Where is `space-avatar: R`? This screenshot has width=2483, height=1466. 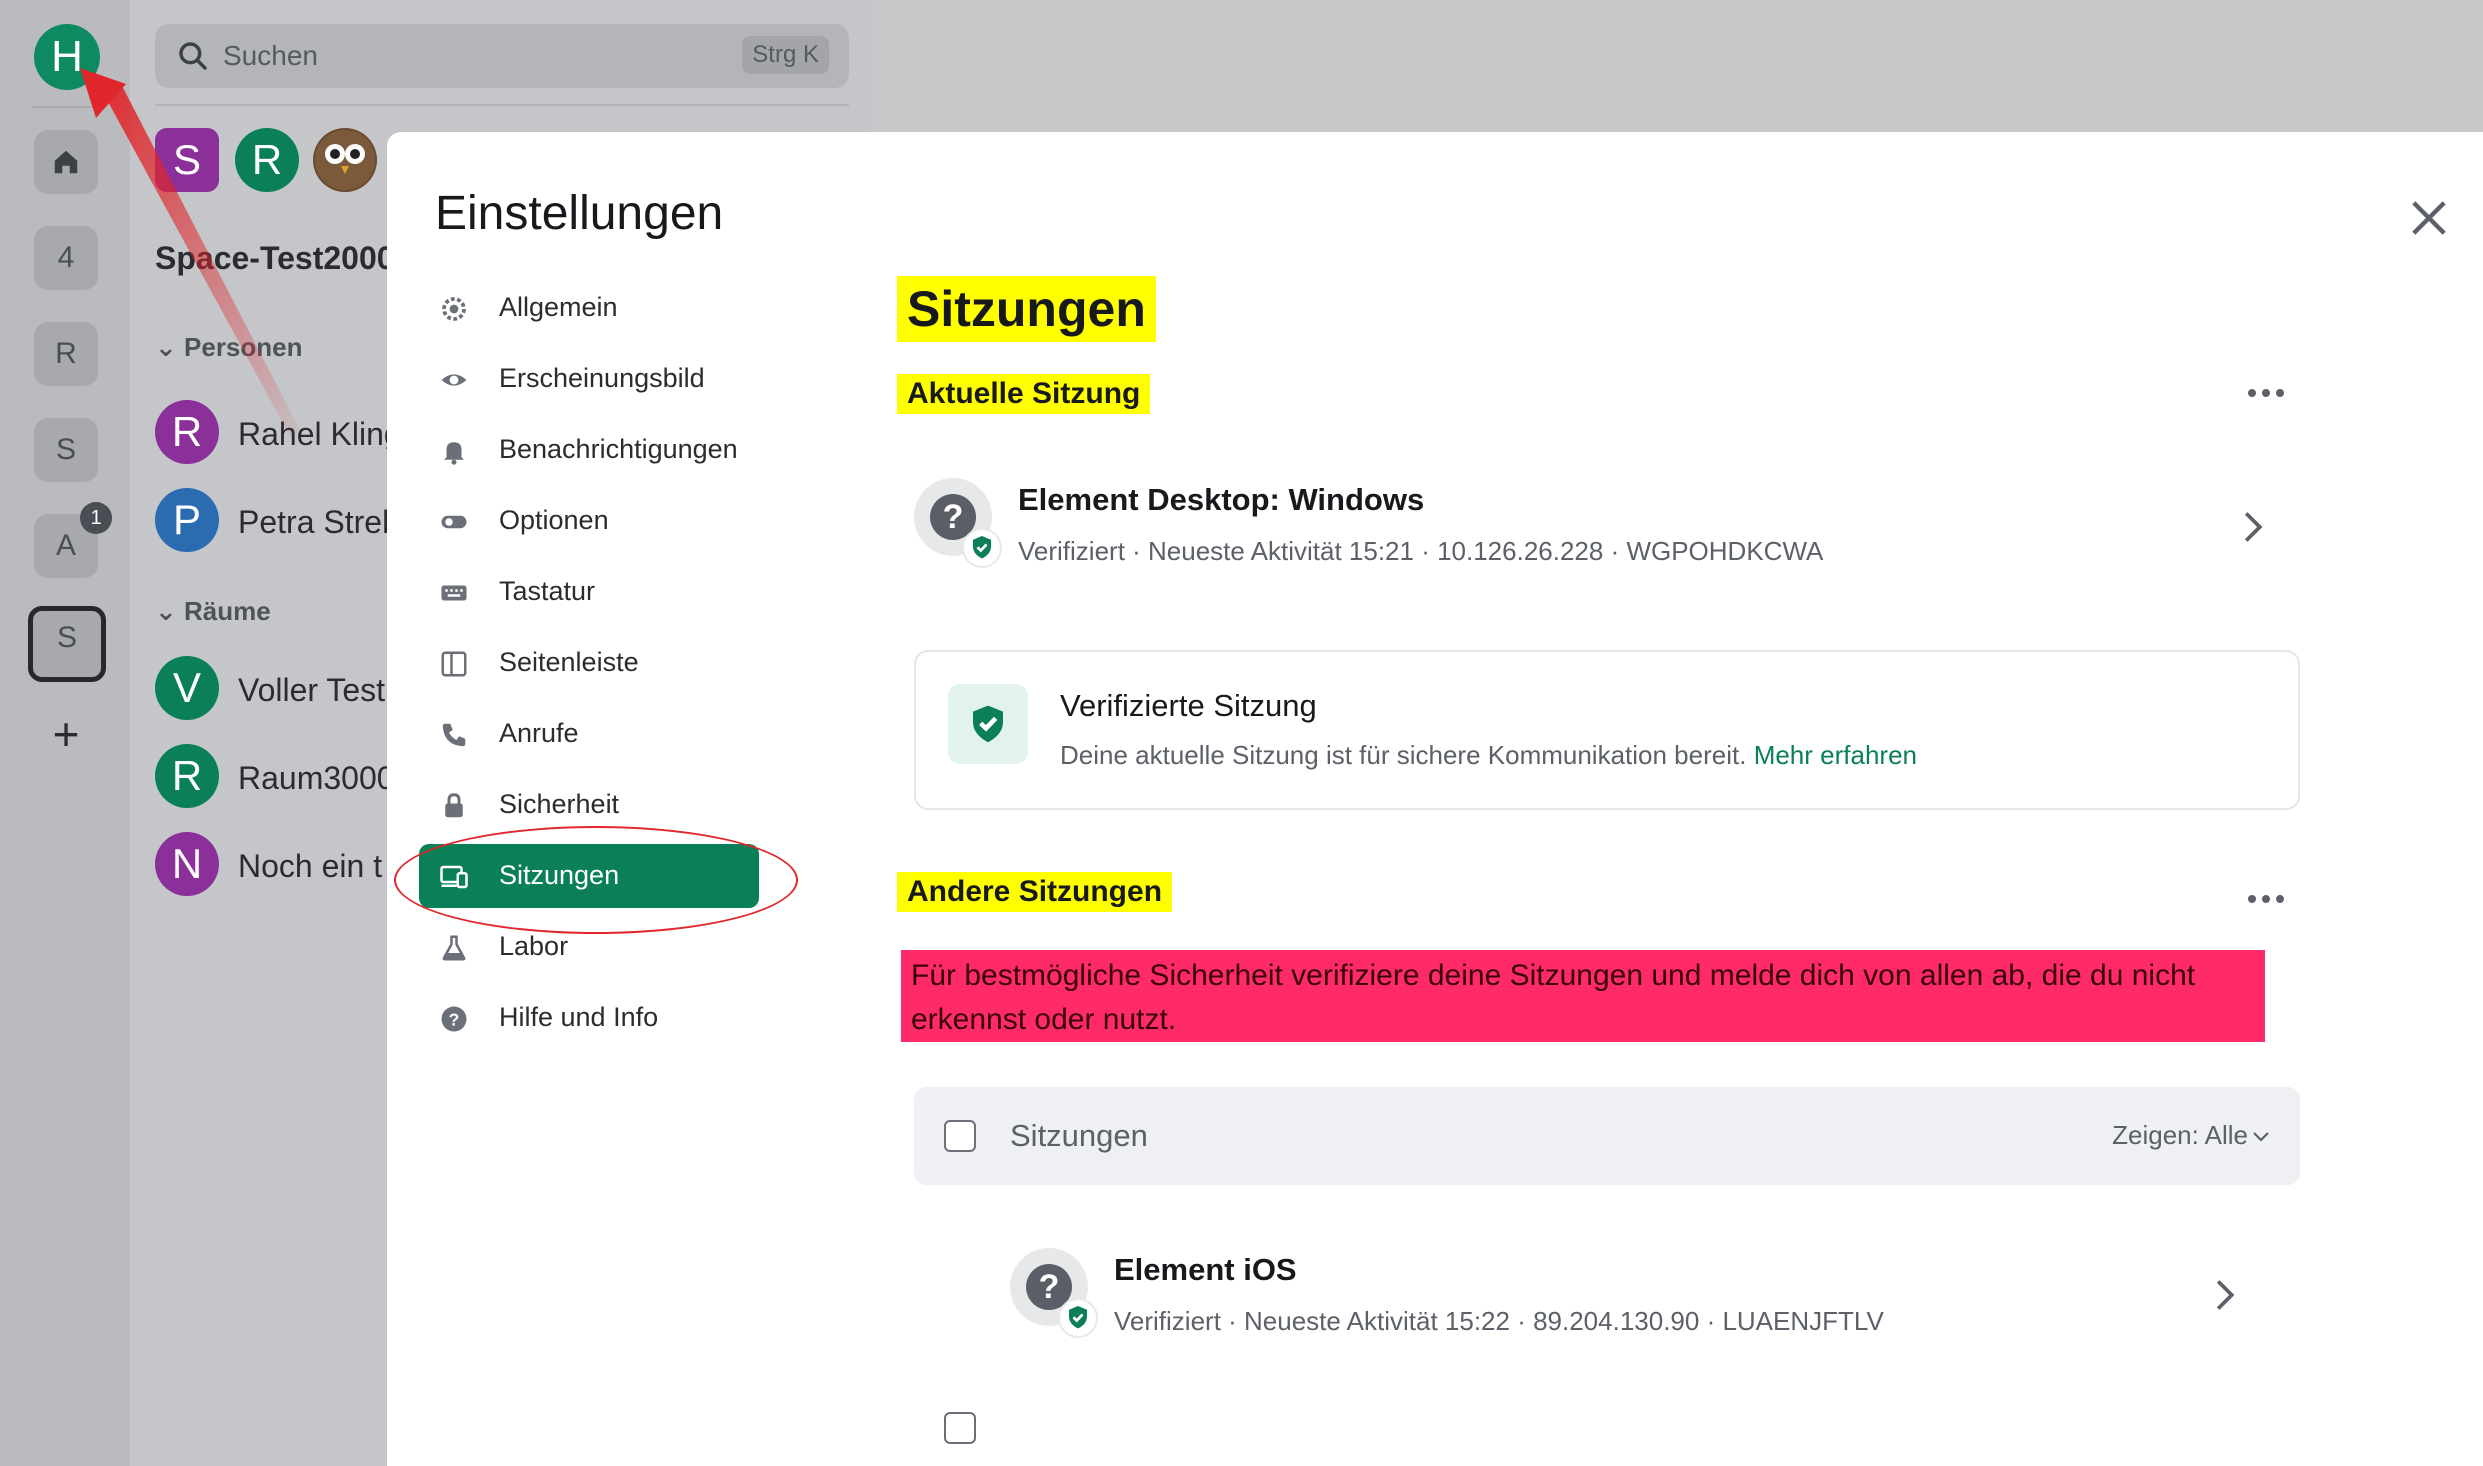
space-avatar: R is located at coordinates (267, 160).